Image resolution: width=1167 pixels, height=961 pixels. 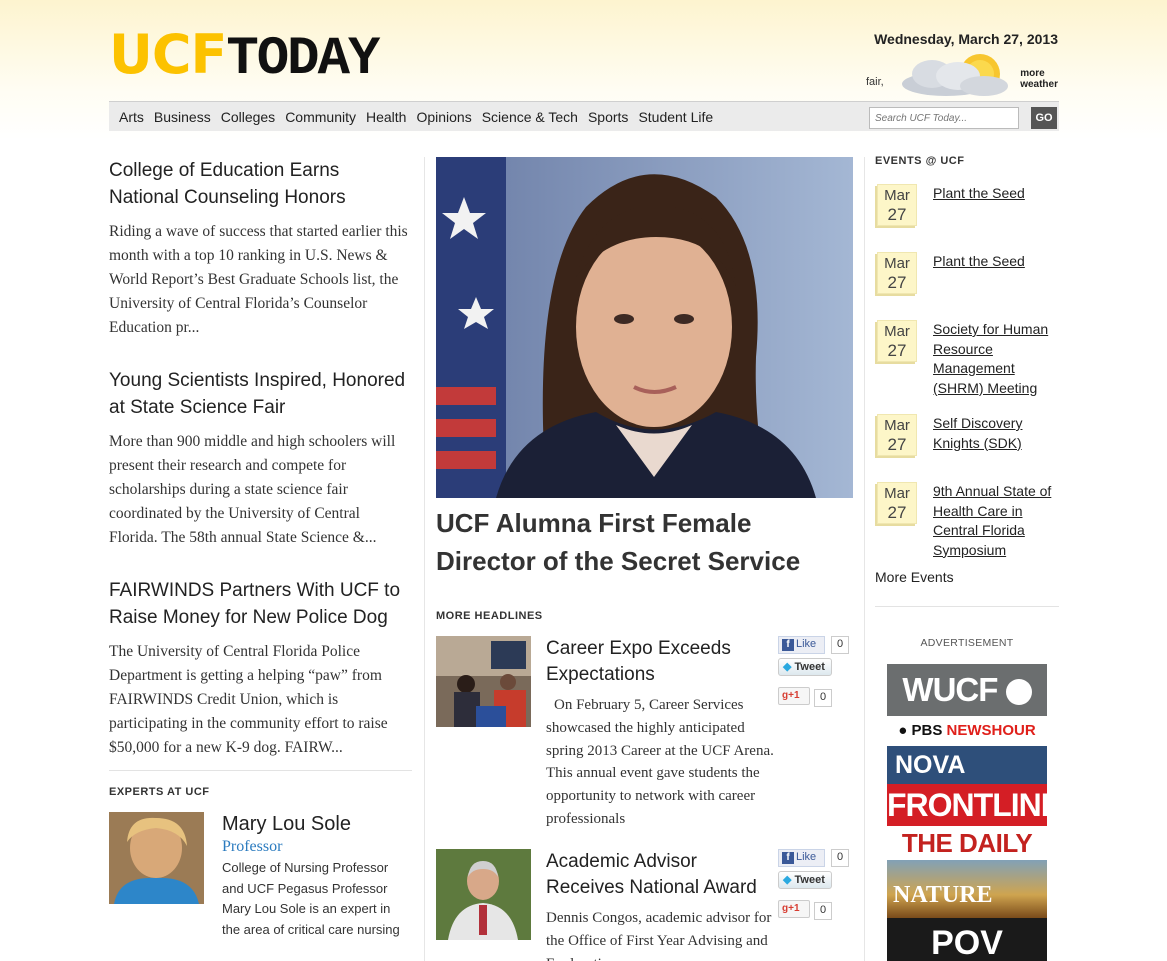 What do you see at coordinates (248, 117) in the screenshot?
I see `nav-item-colleges: Colleges` at bounding box center [248, 117].